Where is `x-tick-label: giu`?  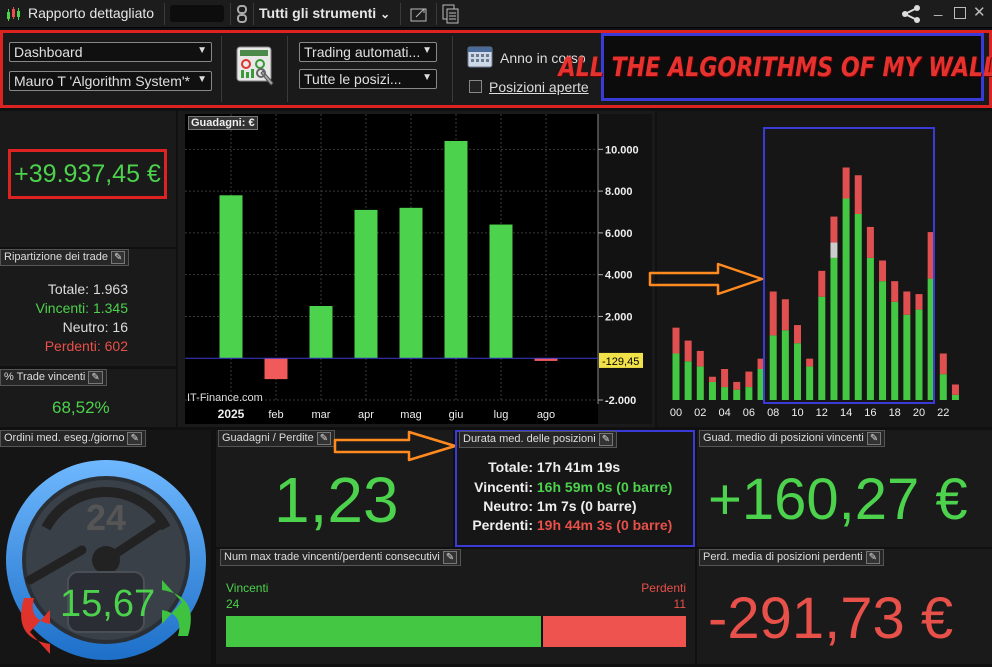
x-tick-label: giu is located at coordinates (456, 415).